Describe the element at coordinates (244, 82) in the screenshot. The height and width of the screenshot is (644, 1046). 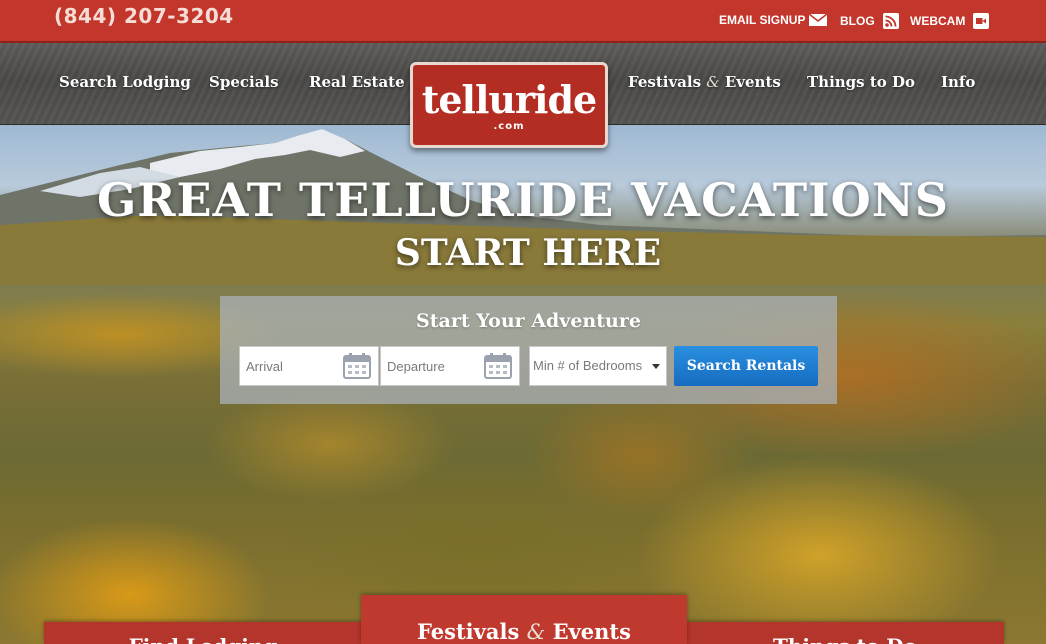
I see `nav-specials: Specials` at that location.